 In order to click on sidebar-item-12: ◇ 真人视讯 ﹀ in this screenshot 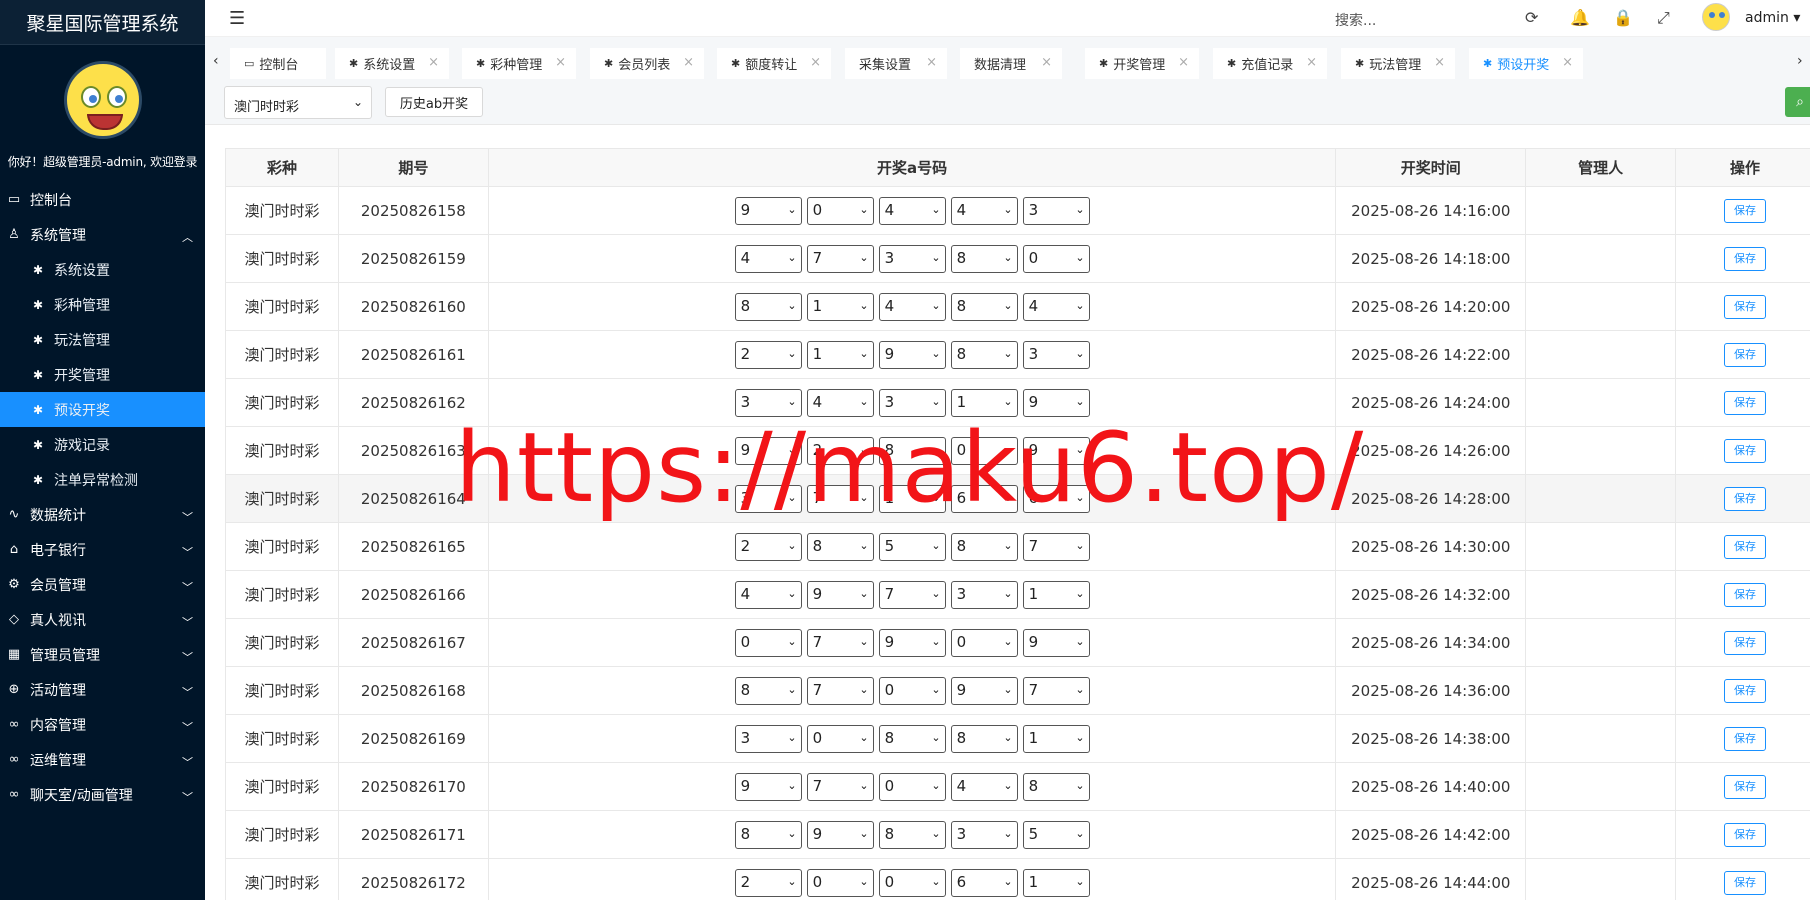, I will do `click(102, 619)`.